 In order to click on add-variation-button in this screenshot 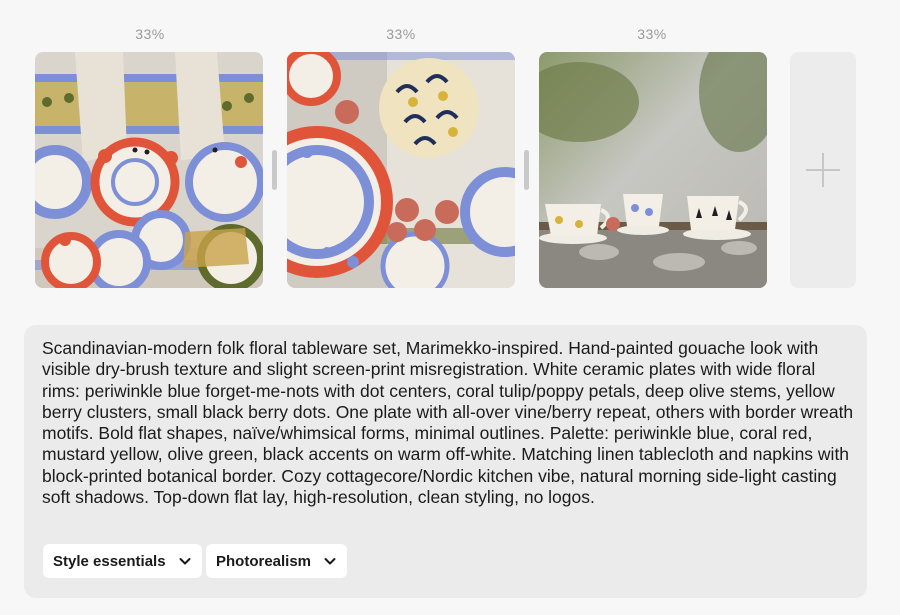, I will do `click(823, 170)`.